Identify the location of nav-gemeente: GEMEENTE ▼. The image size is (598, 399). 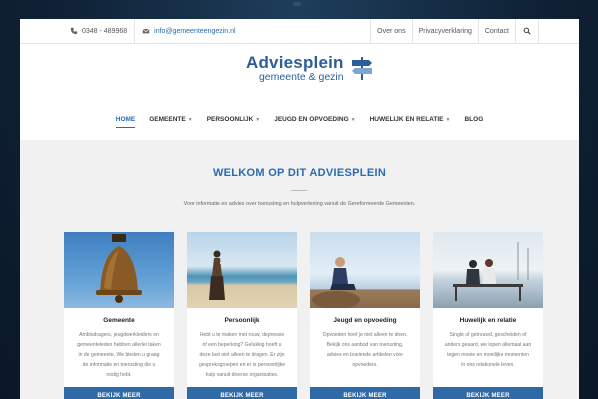
(170, 119).